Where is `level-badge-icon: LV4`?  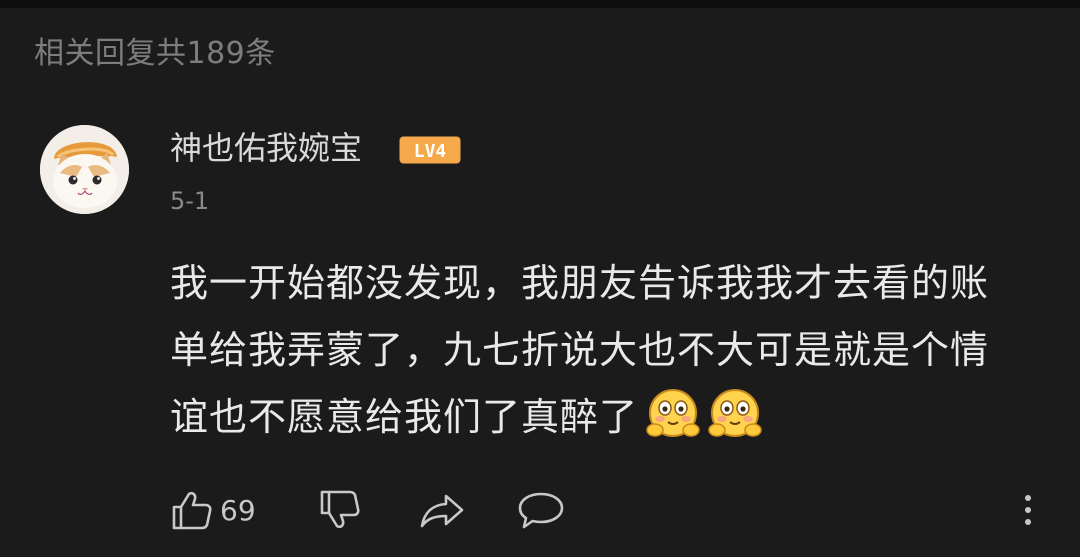
level-badge-icon: LV4 is located at coordinates (430, 150).